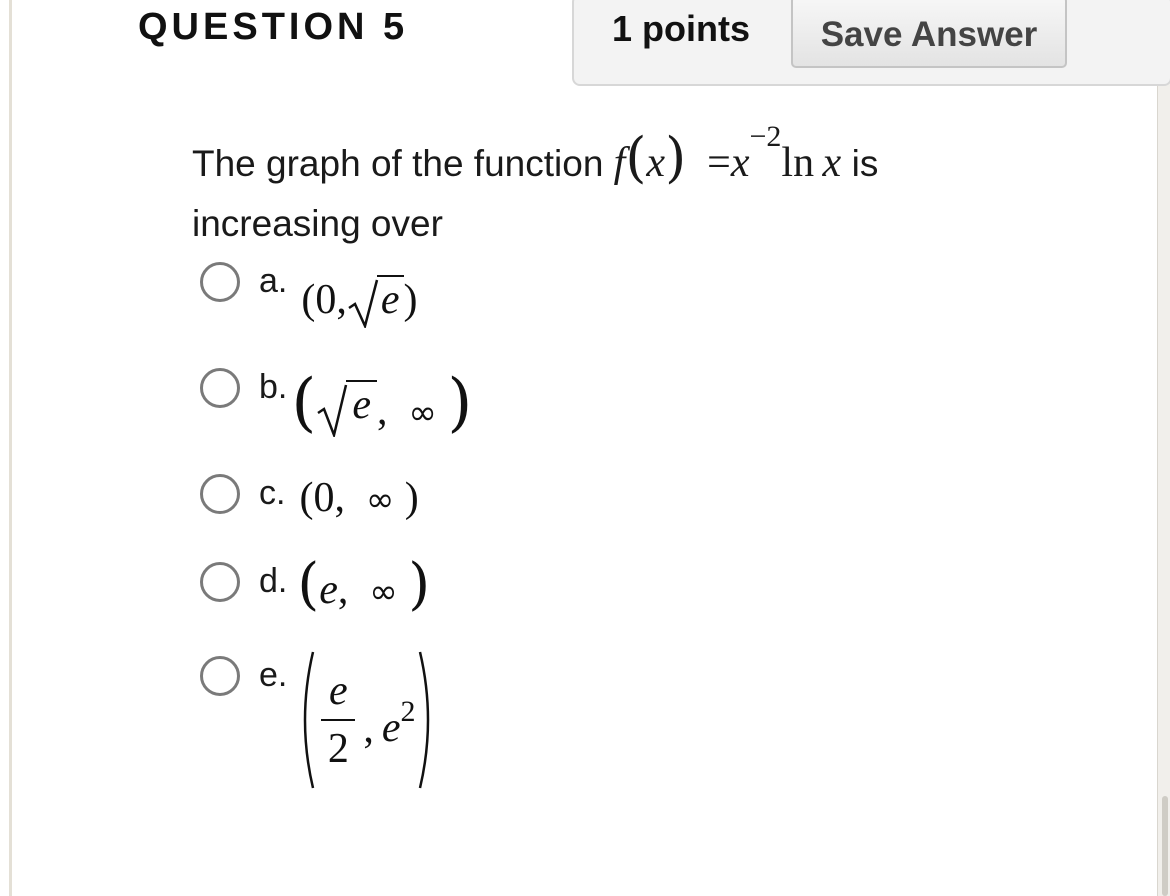  What do you see at coordinates (309, 720) in the screenshot?
I see `left-paren-large` at bounding box center [309, 720].